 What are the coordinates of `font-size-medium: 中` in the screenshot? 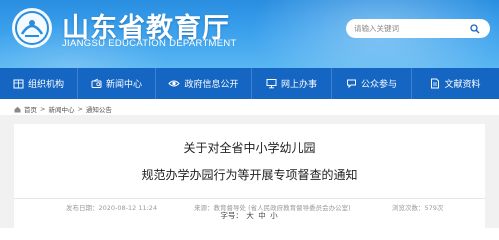 It's located at (262, 215).